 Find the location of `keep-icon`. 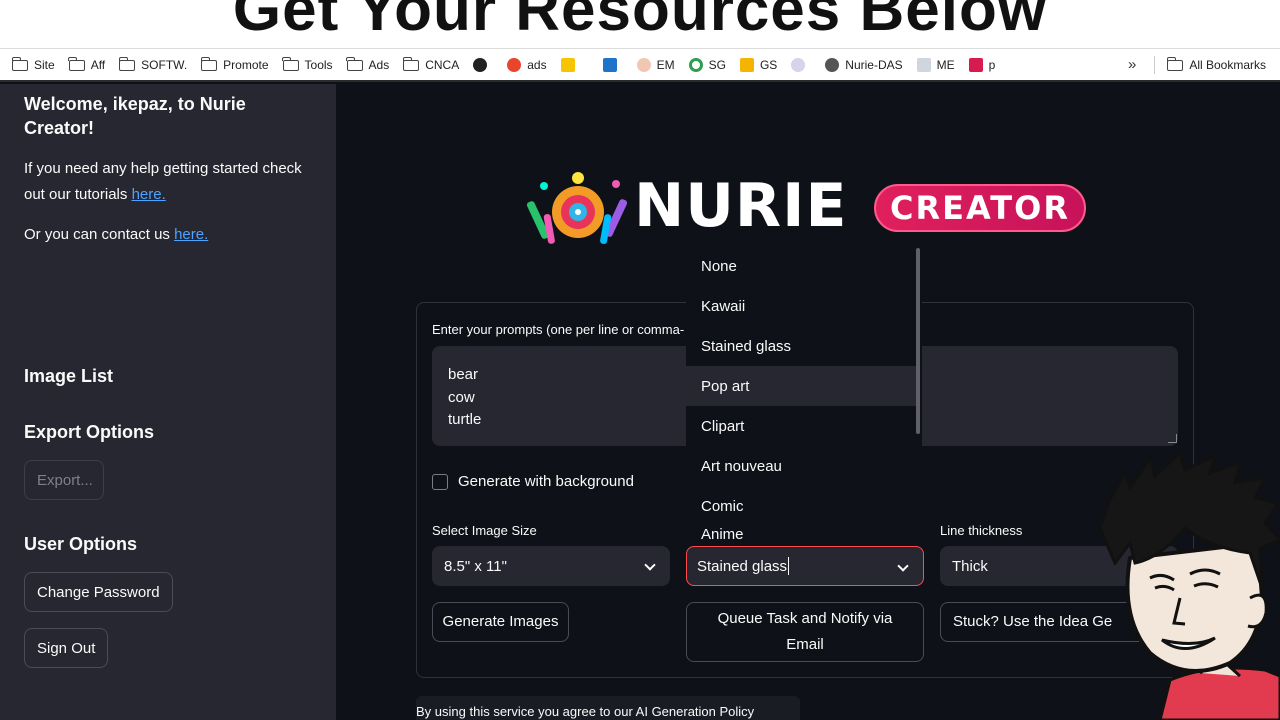

keep-icon is located at coordinates (567, 64).